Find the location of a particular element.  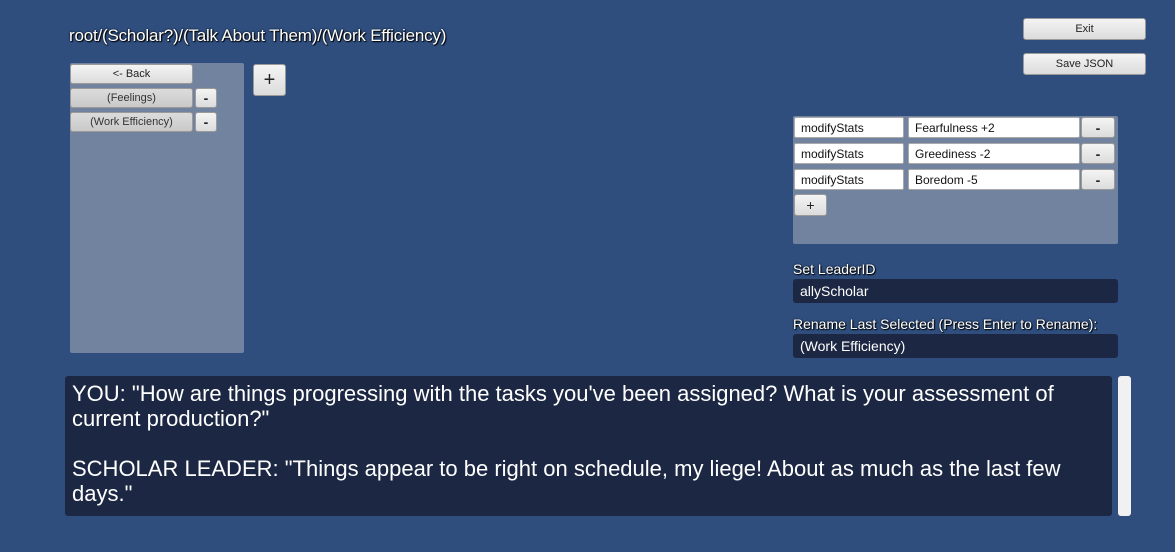

add-action-button: + is located at coordinates (810, 205).